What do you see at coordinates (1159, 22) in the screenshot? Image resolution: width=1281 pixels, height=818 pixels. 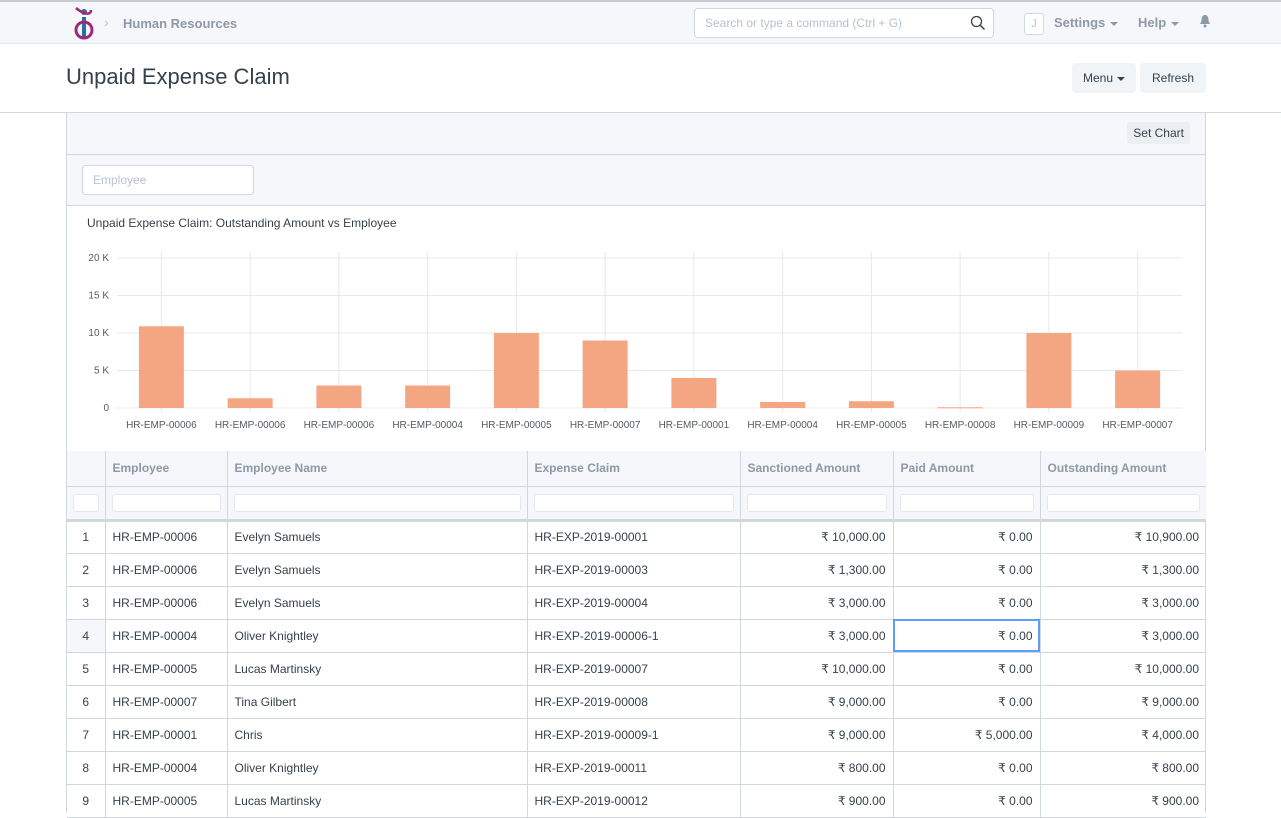 I see `help-dropdown: Help` at bounding box center [1159, 22].